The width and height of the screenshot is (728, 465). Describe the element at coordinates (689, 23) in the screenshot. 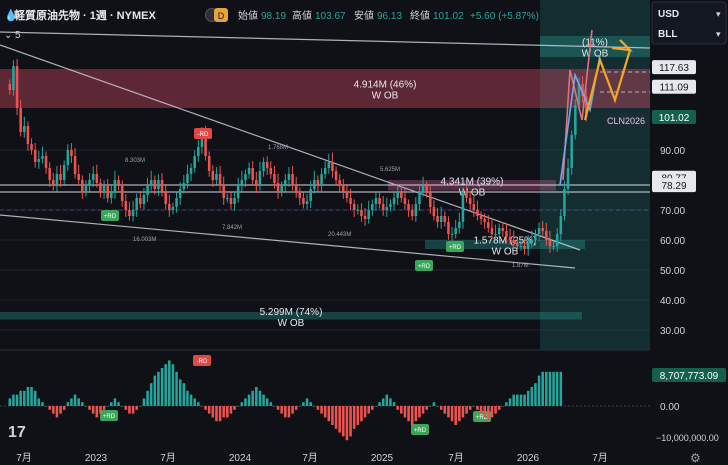

I see `currency-selector: USD BLL ▾ ▾` at that location.